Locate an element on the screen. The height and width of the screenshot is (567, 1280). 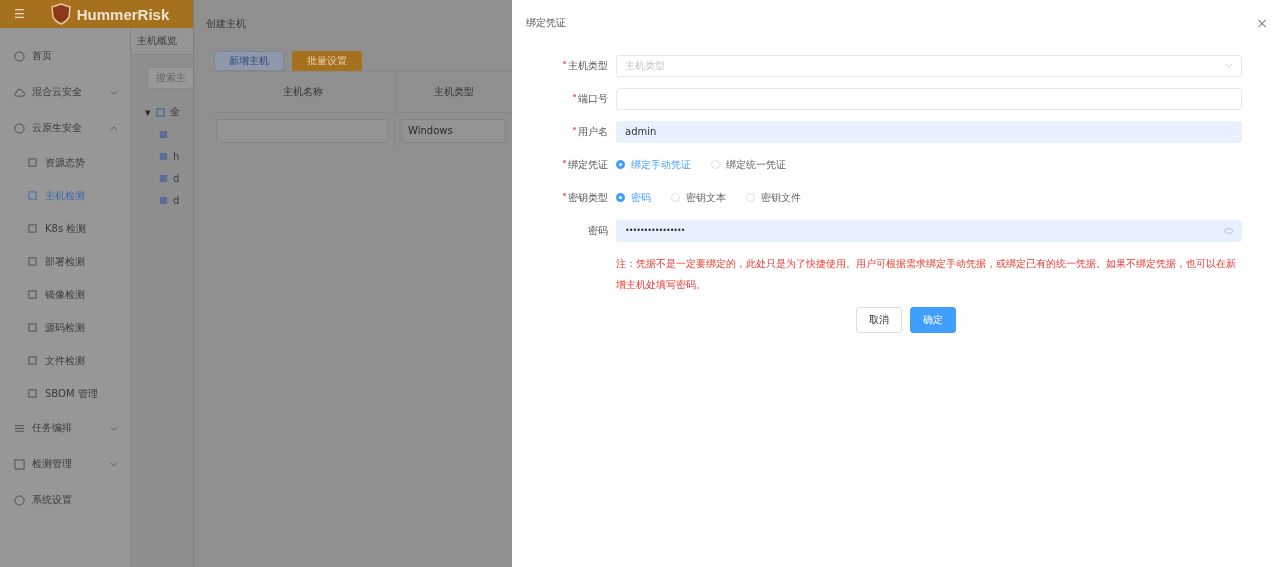
sidebar-subitem: K8s 检测 is located at coordinates (65, 228).